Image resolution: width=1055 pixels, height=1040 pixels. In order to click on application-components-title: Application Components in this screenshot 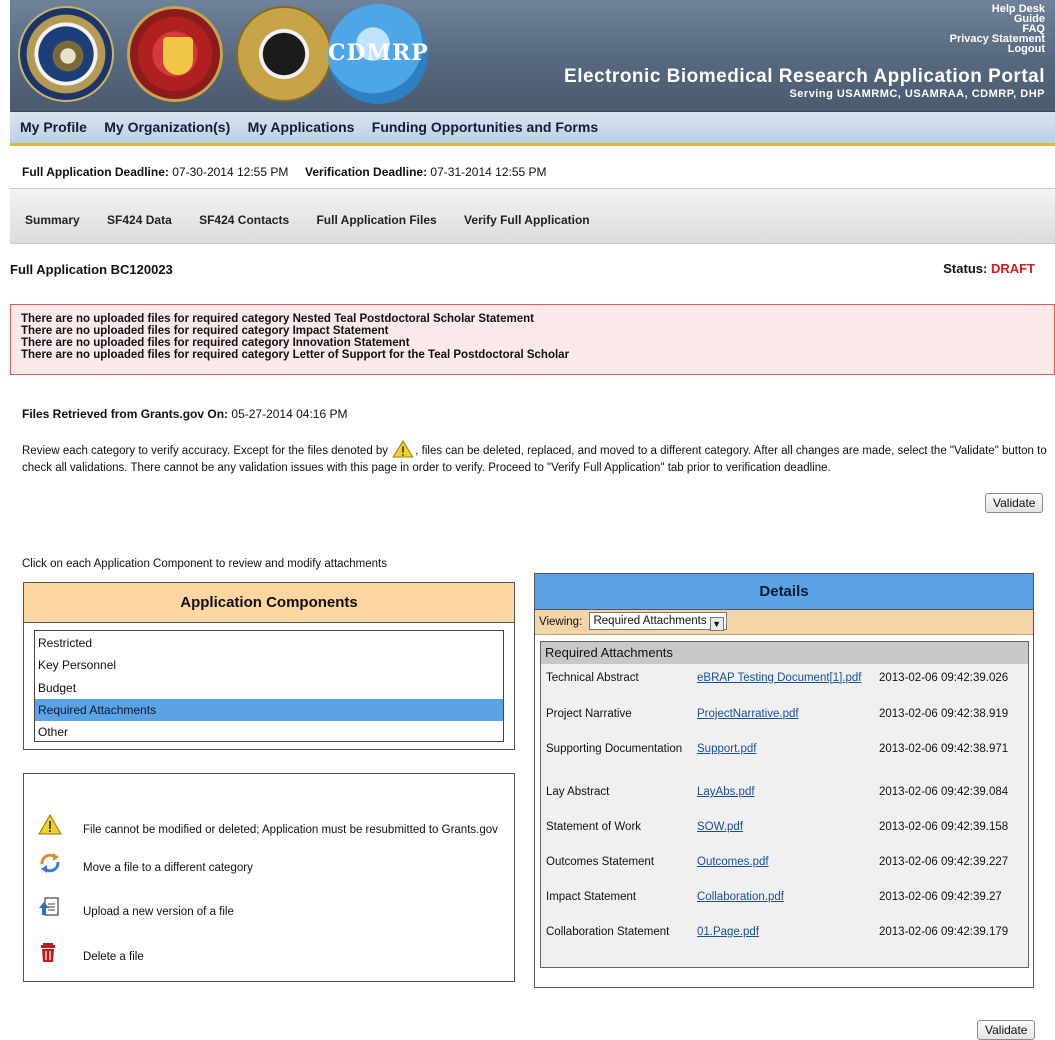, I will do `click(269, 603)`.